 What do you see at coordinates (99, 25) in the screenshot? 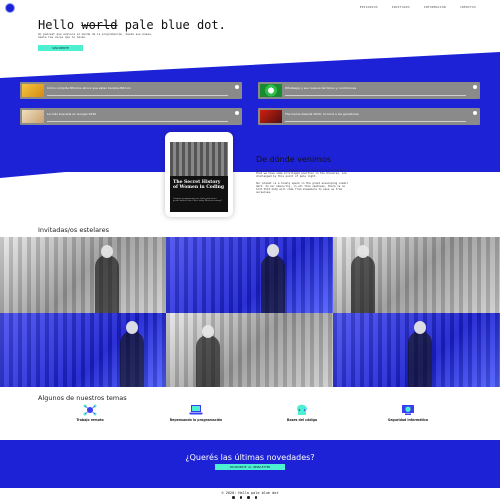
I see `hero-title-strike: world` at bounding box center [99, 25].